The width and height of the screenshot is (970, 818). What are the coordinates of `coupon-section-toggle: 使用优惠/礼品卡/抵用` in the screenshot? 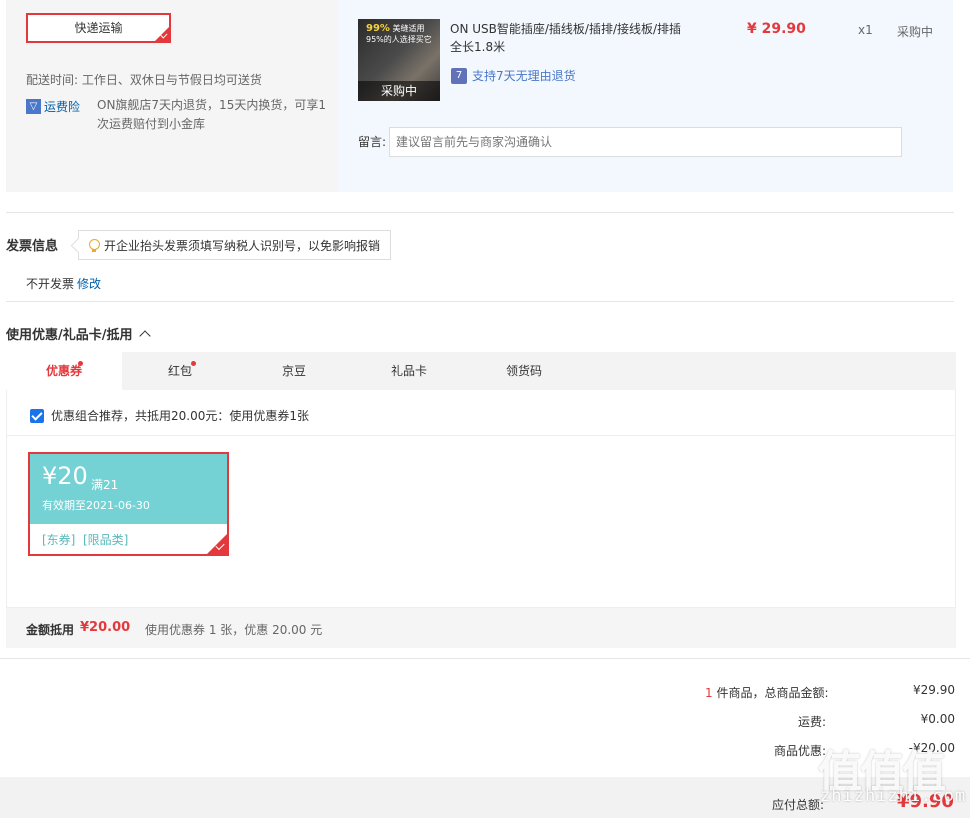 It's located at (78, 333).